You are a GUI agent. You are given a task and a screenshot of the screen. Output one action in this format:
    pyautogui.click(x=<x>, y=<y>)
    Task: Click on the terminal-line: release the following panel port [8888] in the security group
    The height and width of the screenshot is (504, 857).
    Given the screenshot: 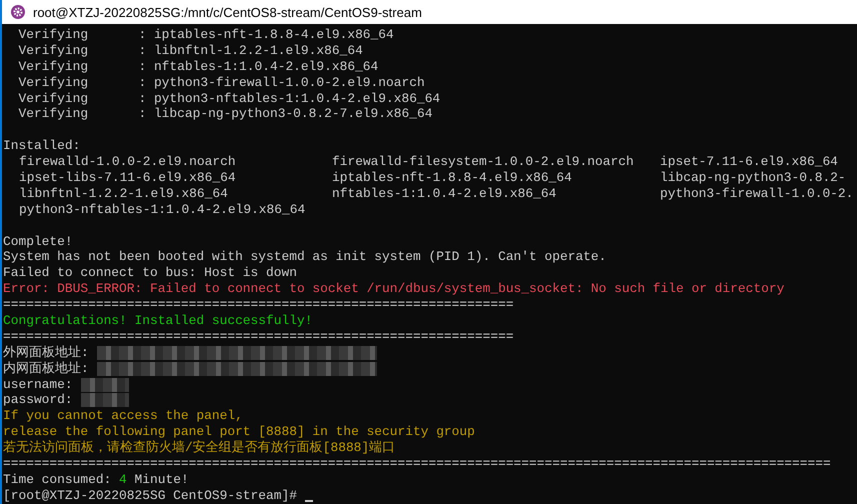 What is the action you would take?
    pyautogui.click(x=239, y=432)
    